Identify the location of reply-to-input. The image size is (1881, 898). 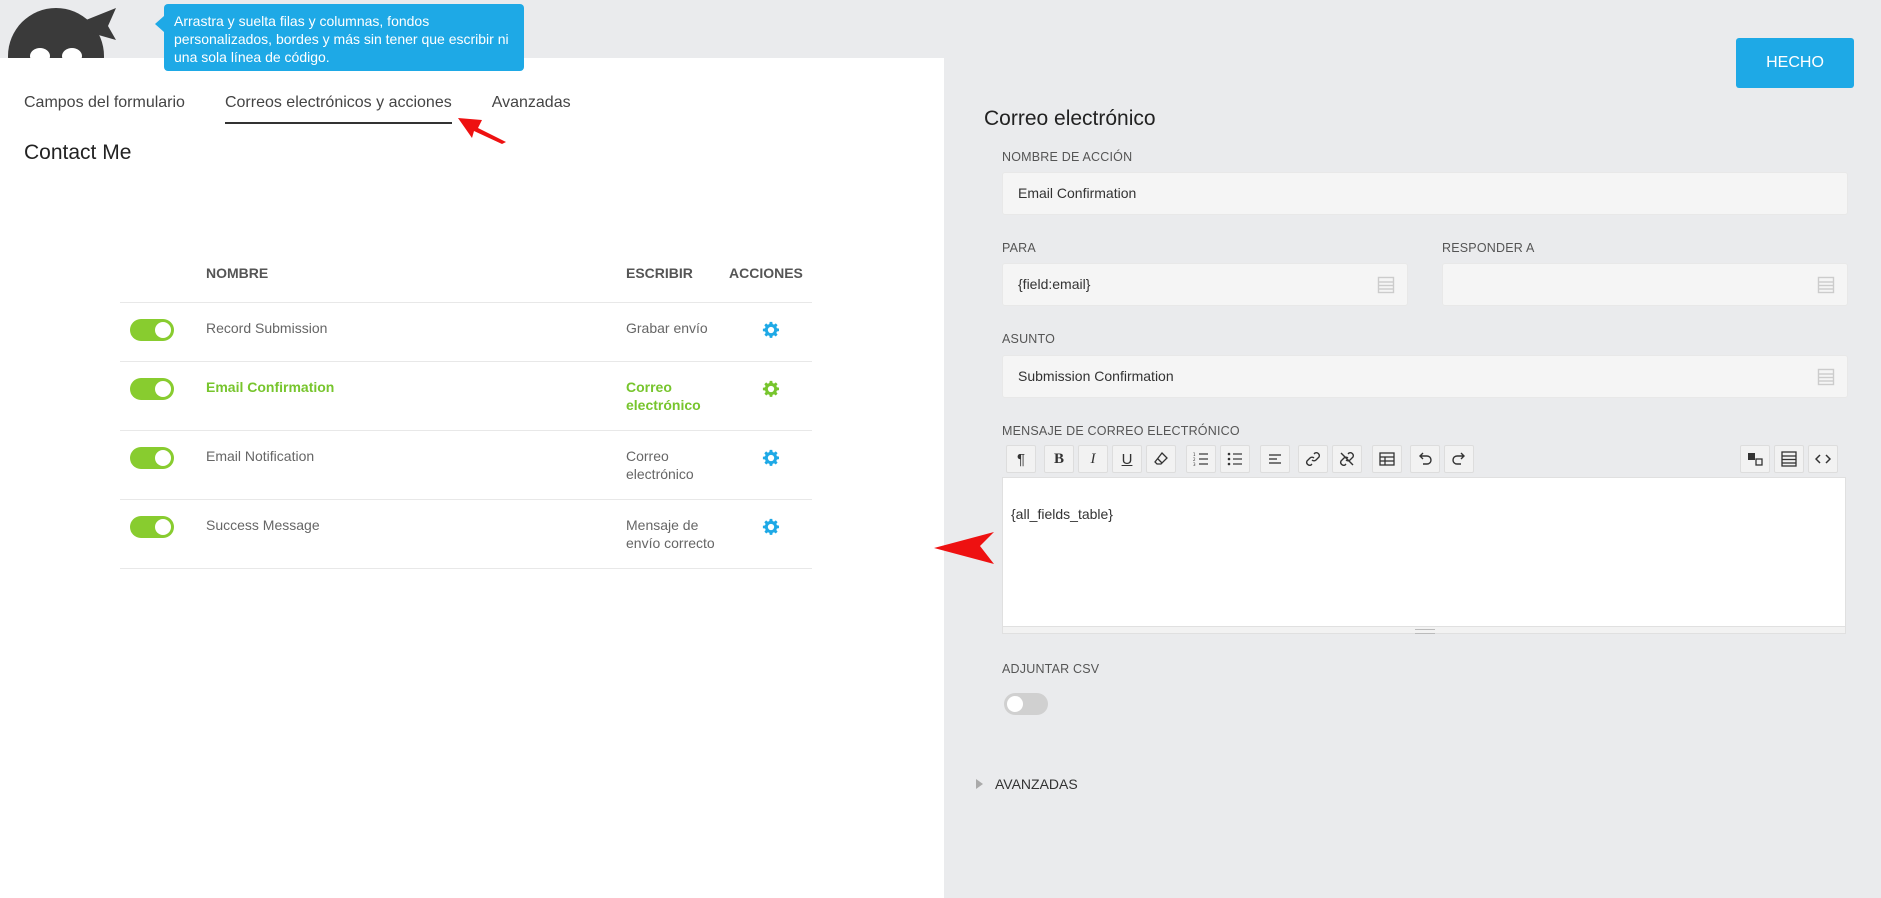
(1645, 284).